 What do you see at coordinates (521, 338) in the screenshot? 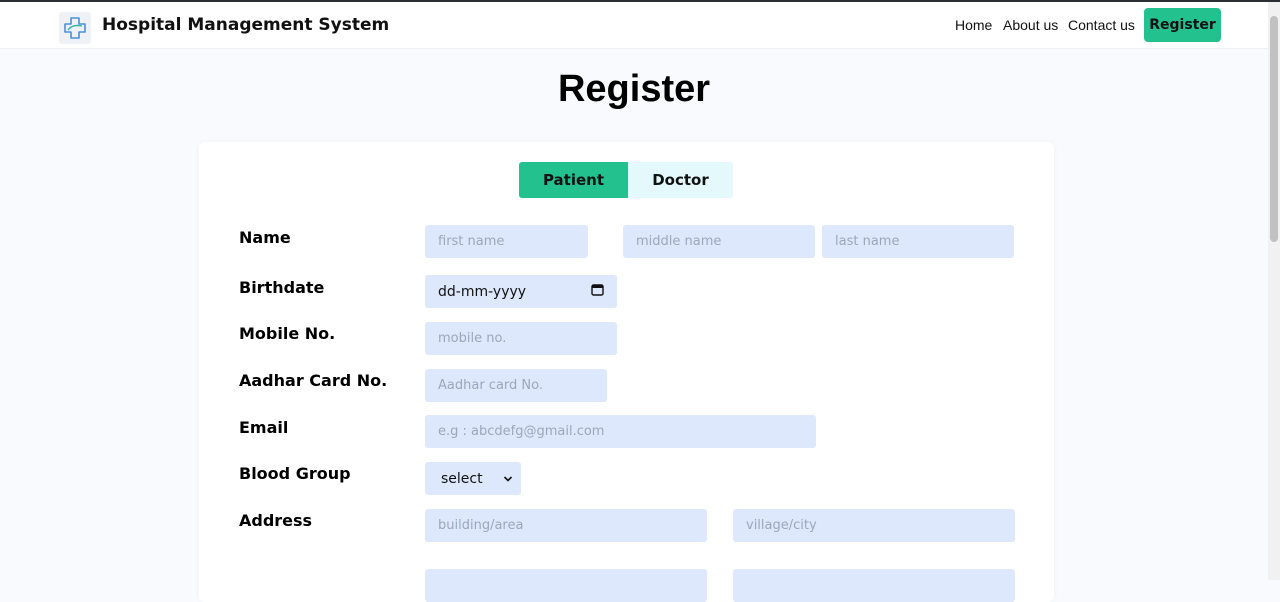
I see `mobile-input` at bounding box center [521, 338].